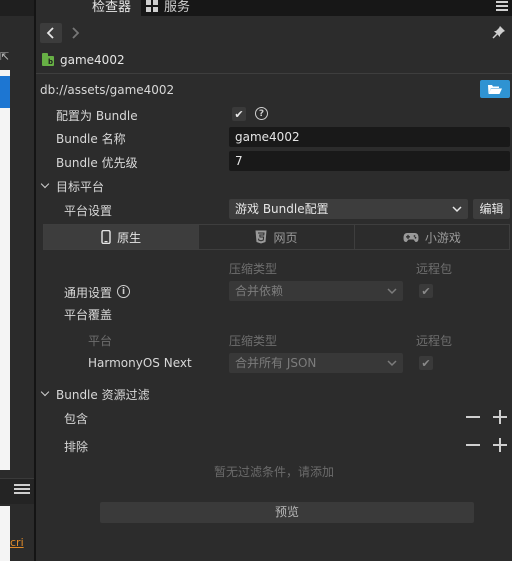 The width and height of the screenshot is (512, 561). I want to click on config-bundle-row: 配置为 Bundle ✔ ?, so click(274, 114).